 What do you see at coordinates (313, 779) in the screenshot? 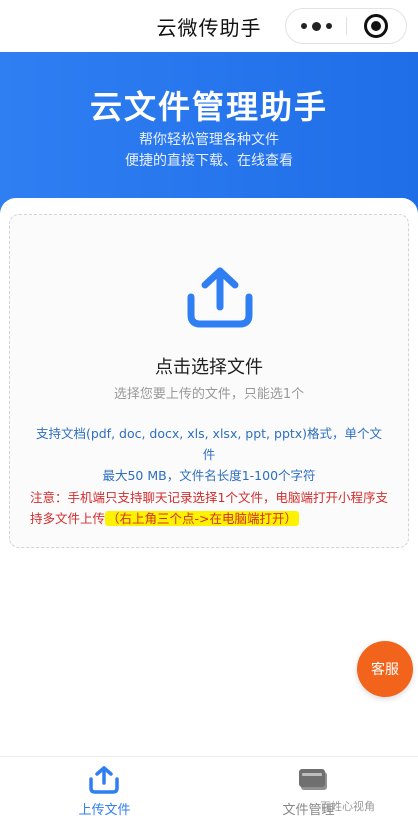
I see `folder-icon` at bounding box center [313, 779].